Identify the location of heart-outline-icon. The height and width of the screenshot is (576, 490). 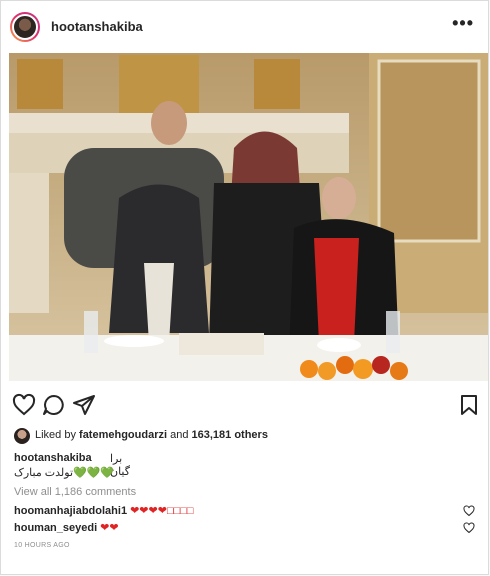
(24, 405).